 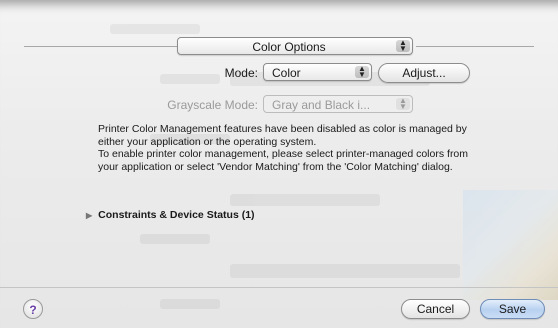 What do you see at coordinates (279, 287) in the screenshot?
I see `footer-separator` at bounding box center [279, 287].